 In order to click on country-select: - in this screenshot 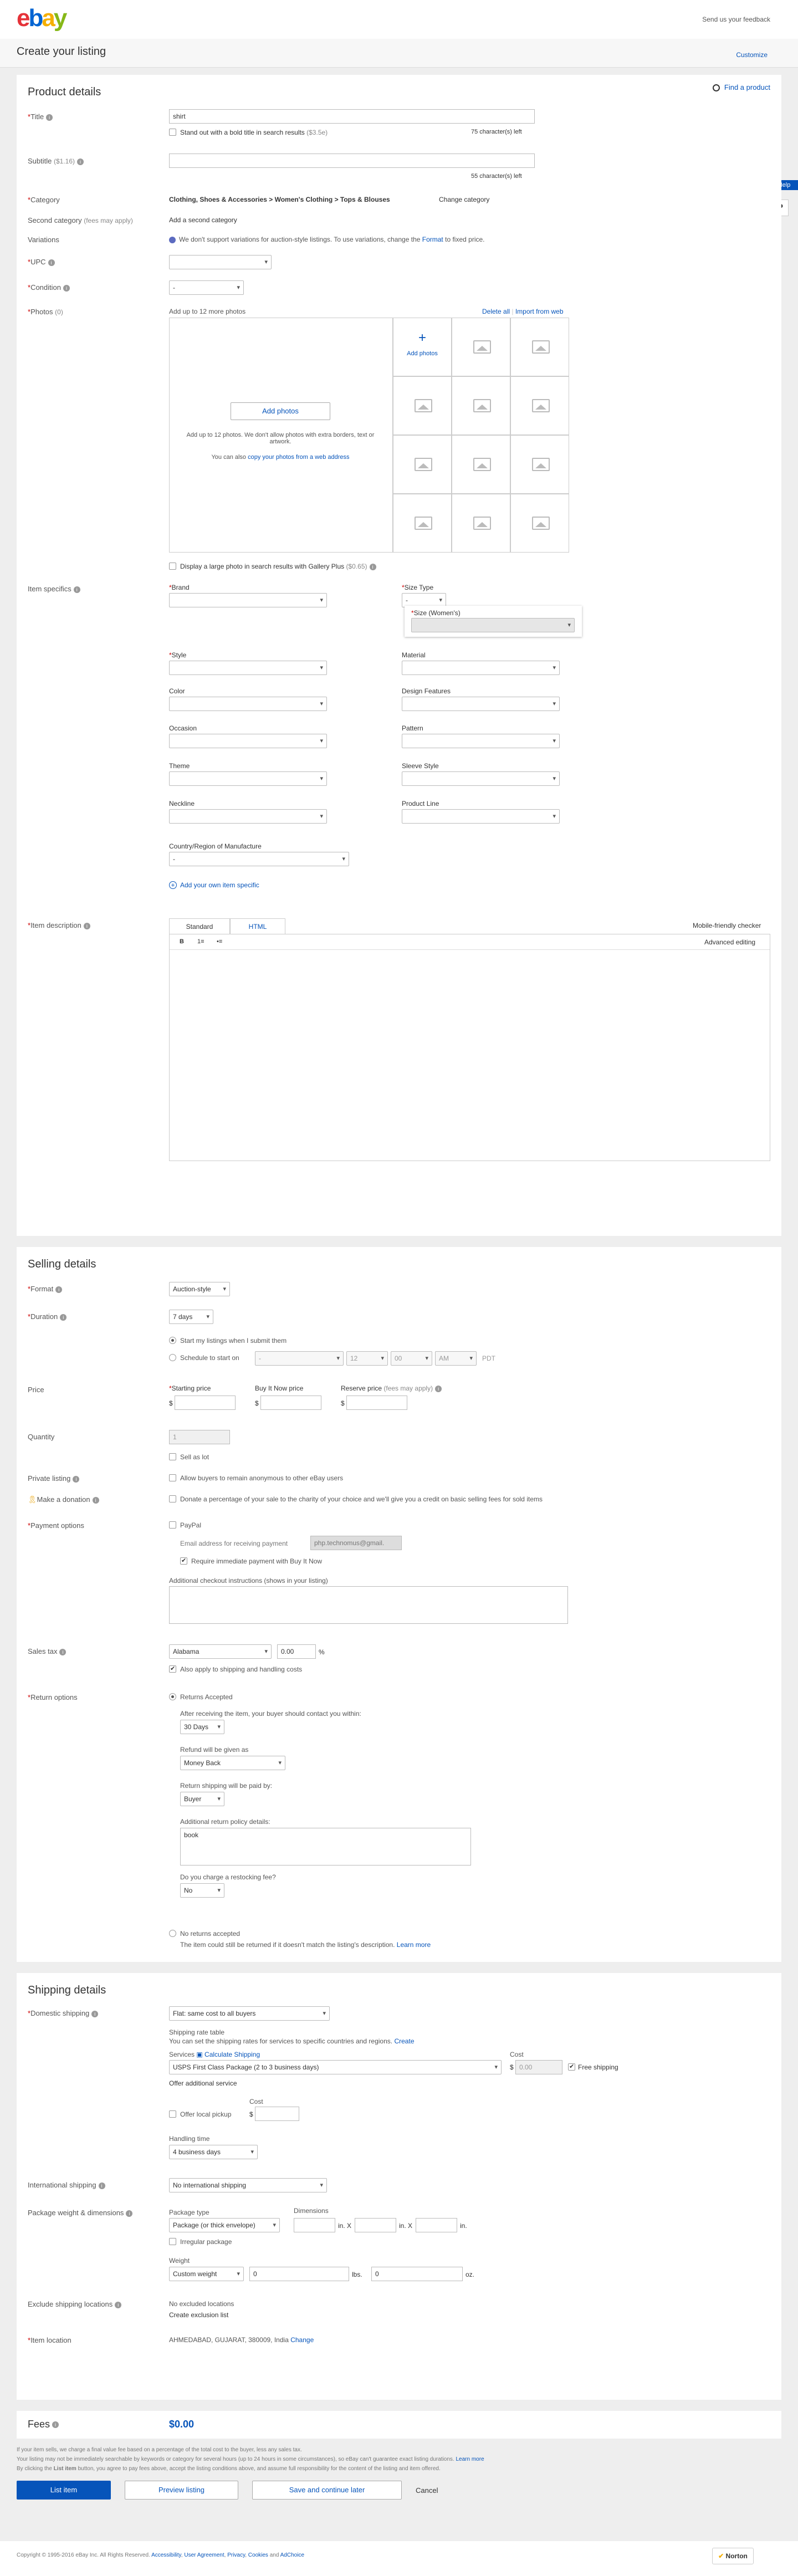, I will do `click(259, 859)`.